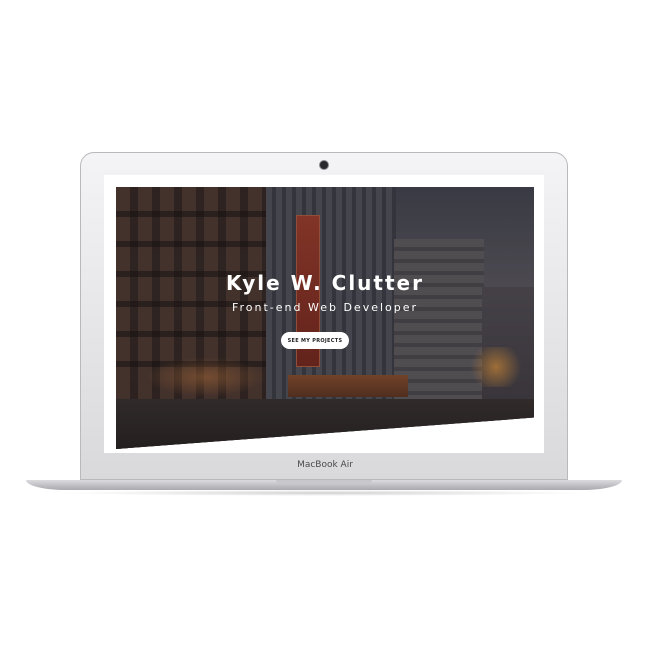 The width and height of the screenshot is (648, 648). What do you see at coordinates (315, 340) in the screenshot?
I see `see-my-projects-button: SEE MY PROJECTS` at bounding box center [315, 340].